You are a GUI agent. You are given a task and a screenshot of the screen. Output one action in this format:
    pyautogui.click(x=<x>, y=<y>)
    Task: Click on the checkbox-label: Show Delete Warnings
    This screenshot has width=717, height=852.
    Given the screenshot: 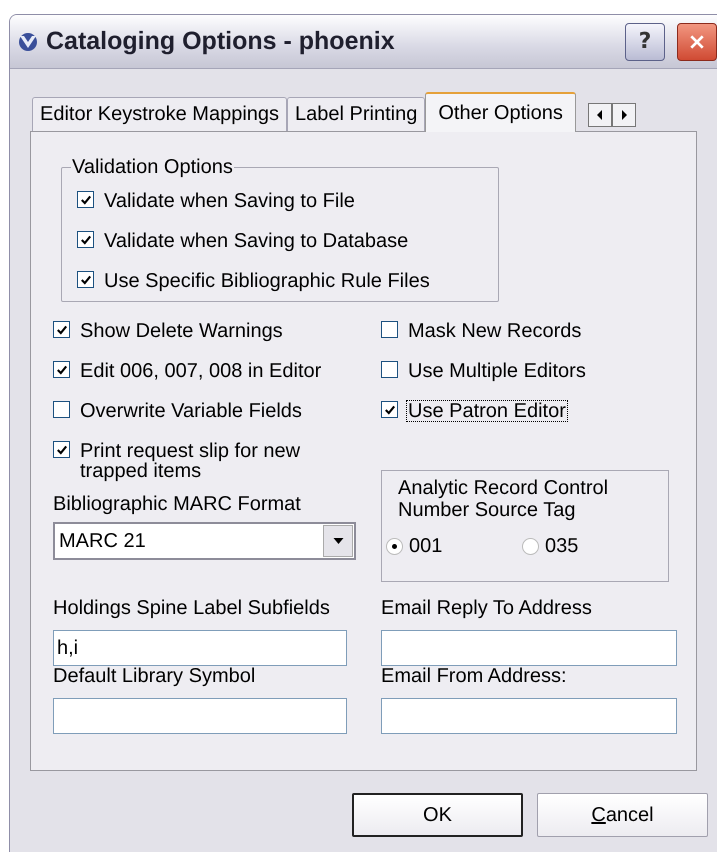 What is the action you would take?
    pyautogui.click(x=181, y=331)
    